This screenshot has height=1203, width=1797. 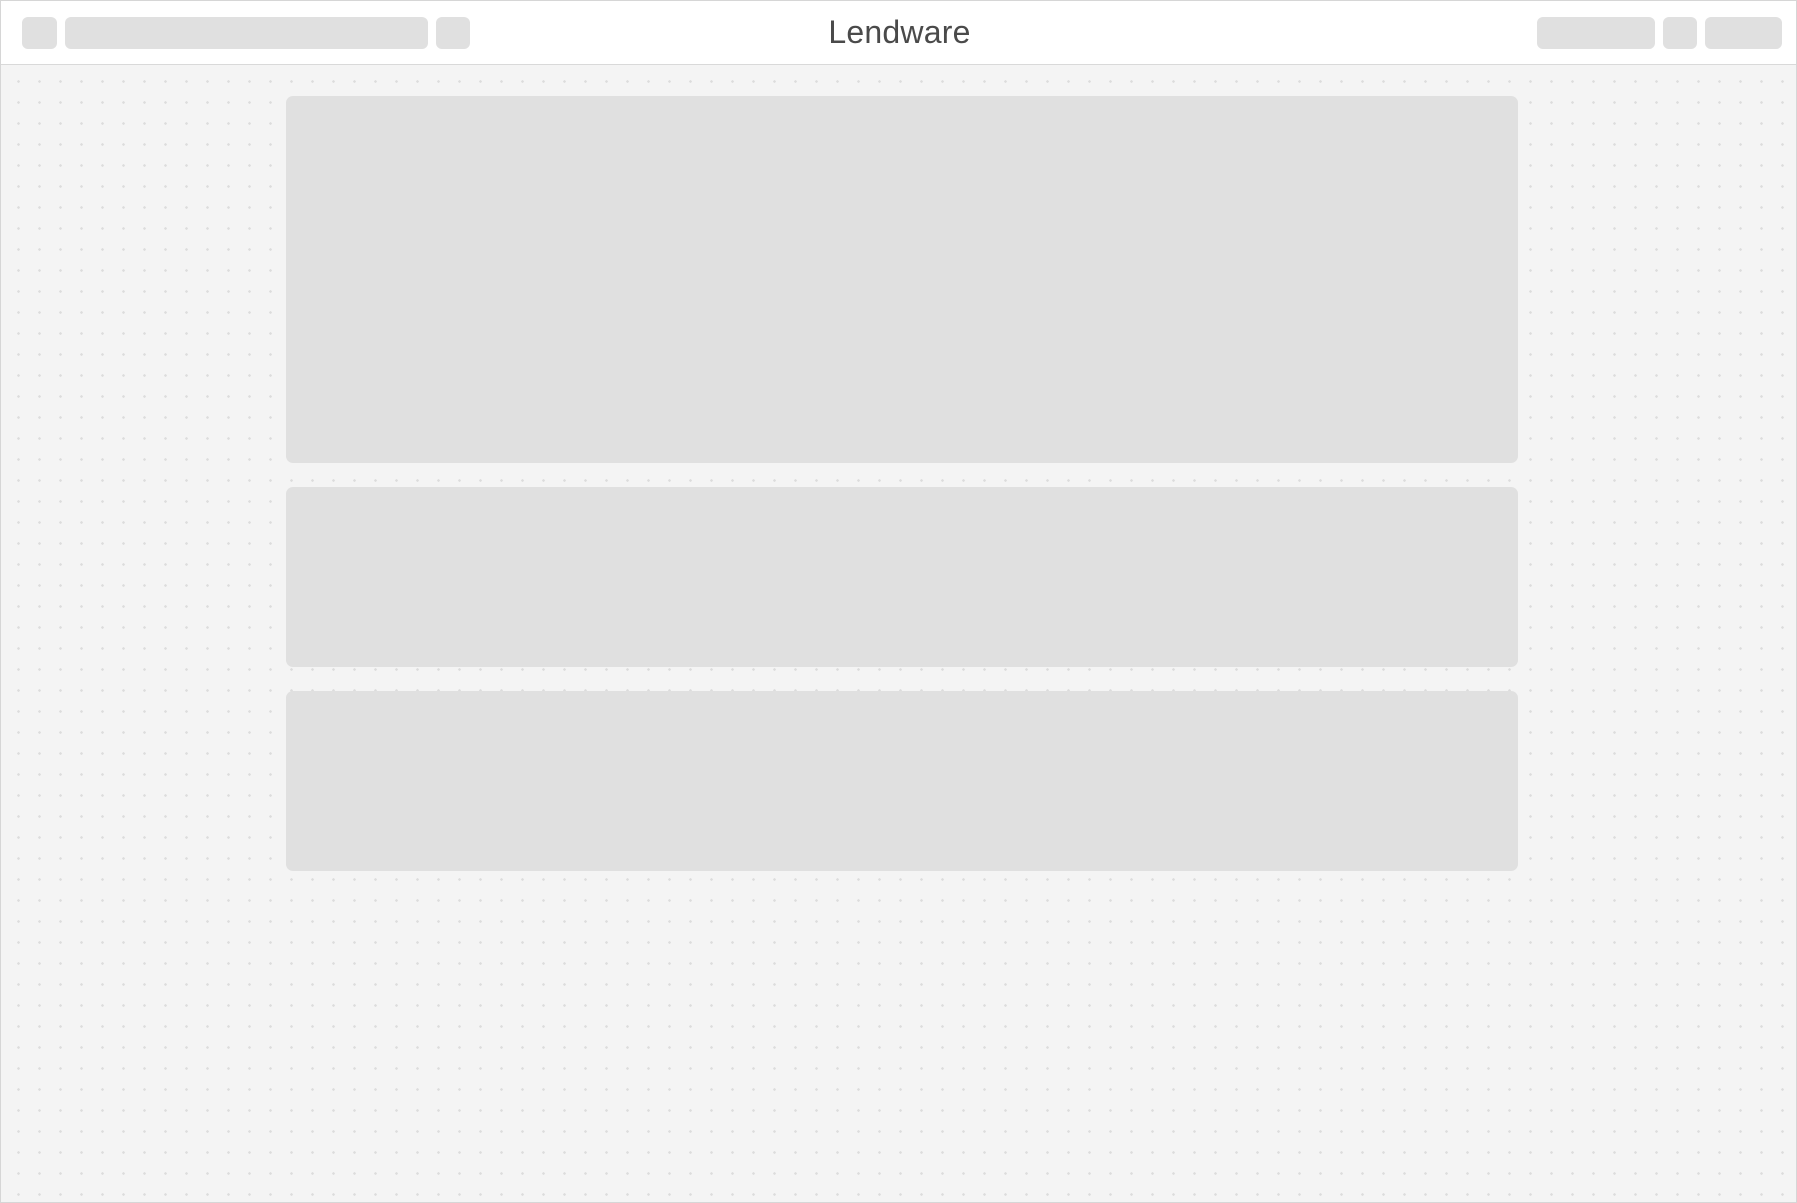 I want to click on top-bar: Lendware, so click(x=898, y=33).